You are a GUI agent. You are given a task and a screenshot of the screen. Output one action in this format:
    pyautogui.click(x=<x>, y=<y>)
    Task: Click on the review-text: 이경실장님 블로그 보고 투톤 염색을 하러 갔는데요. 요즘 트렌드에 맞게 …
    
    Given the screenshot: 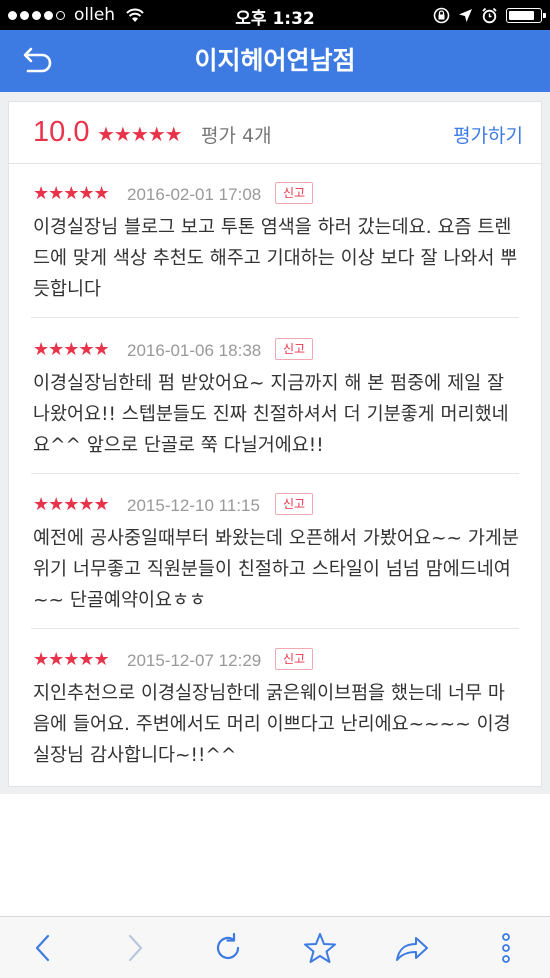 What is the action you would take?
    pyautogui.click(x=275, y=258)
    